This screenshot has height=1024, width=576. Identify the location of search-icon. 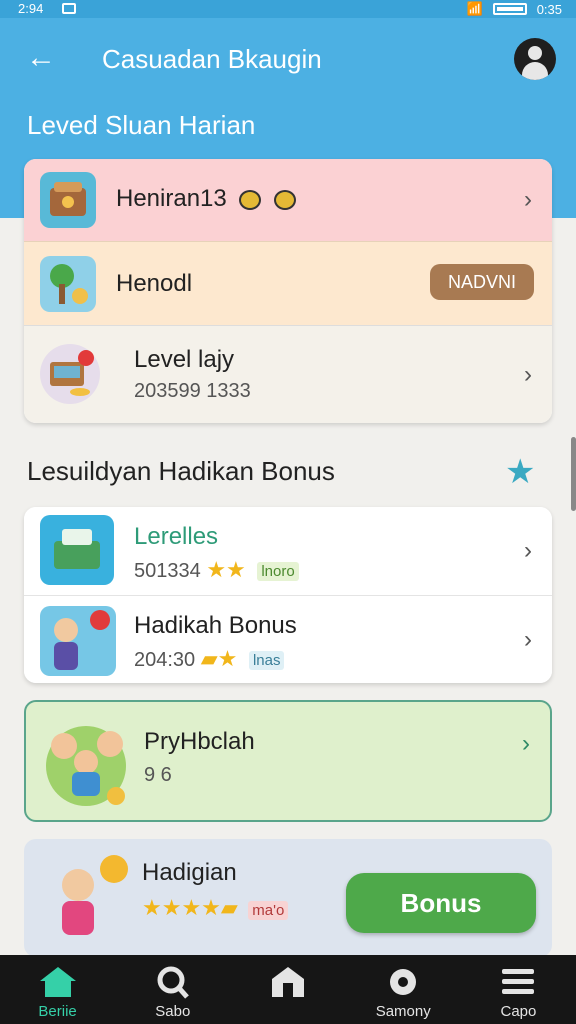
(173, 982).